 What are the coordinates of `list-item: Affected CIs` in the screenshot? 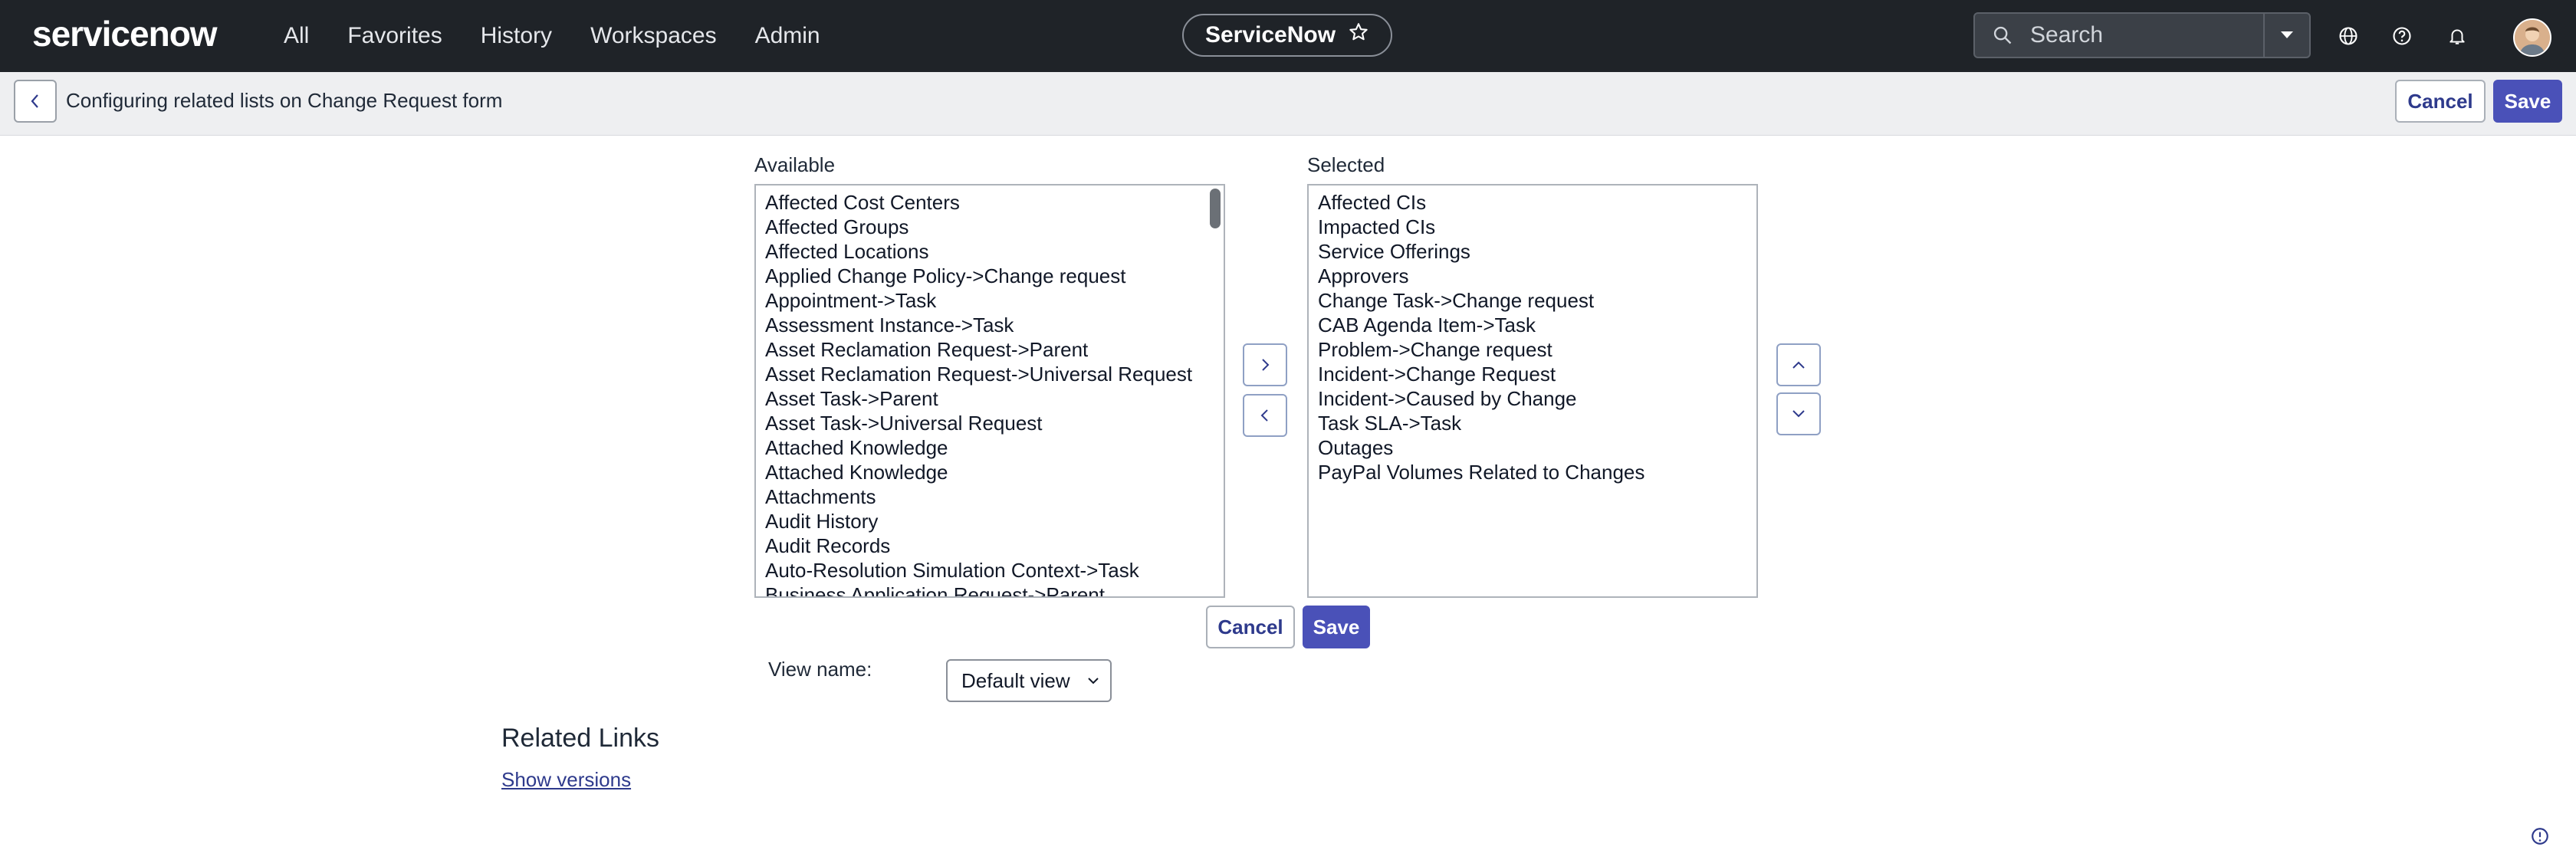 It's located at (1476, 202).